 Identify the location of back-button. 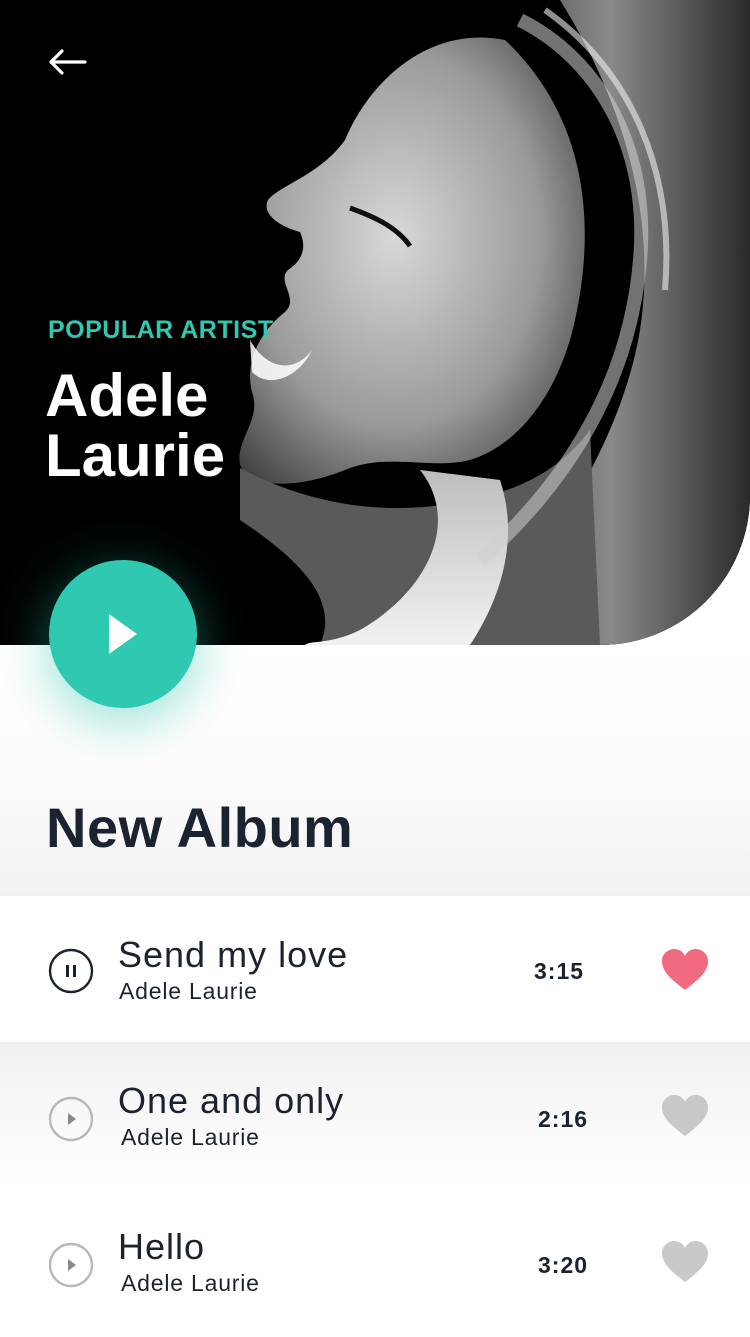
(67, 62).